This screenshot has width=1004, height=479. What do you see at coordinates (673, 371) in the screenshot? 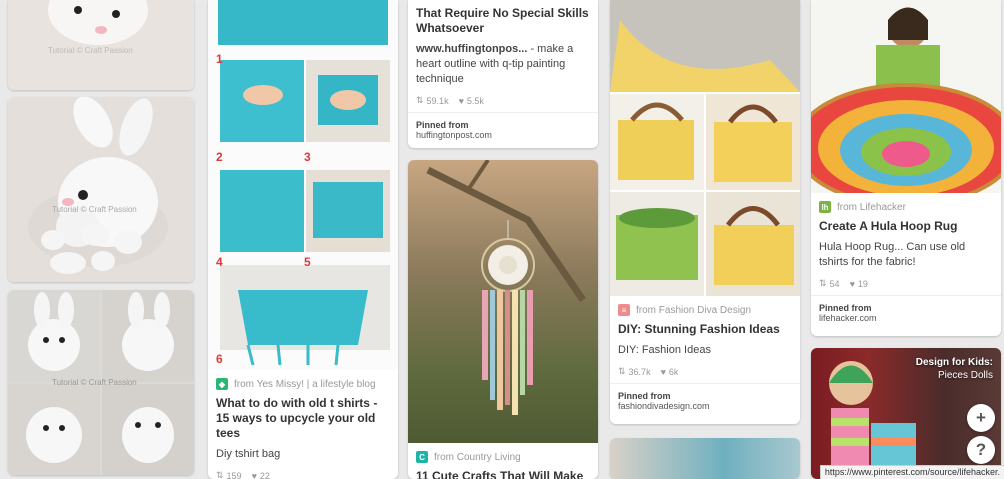
I see `like-value: 6k` at bounding box center [673, 371].